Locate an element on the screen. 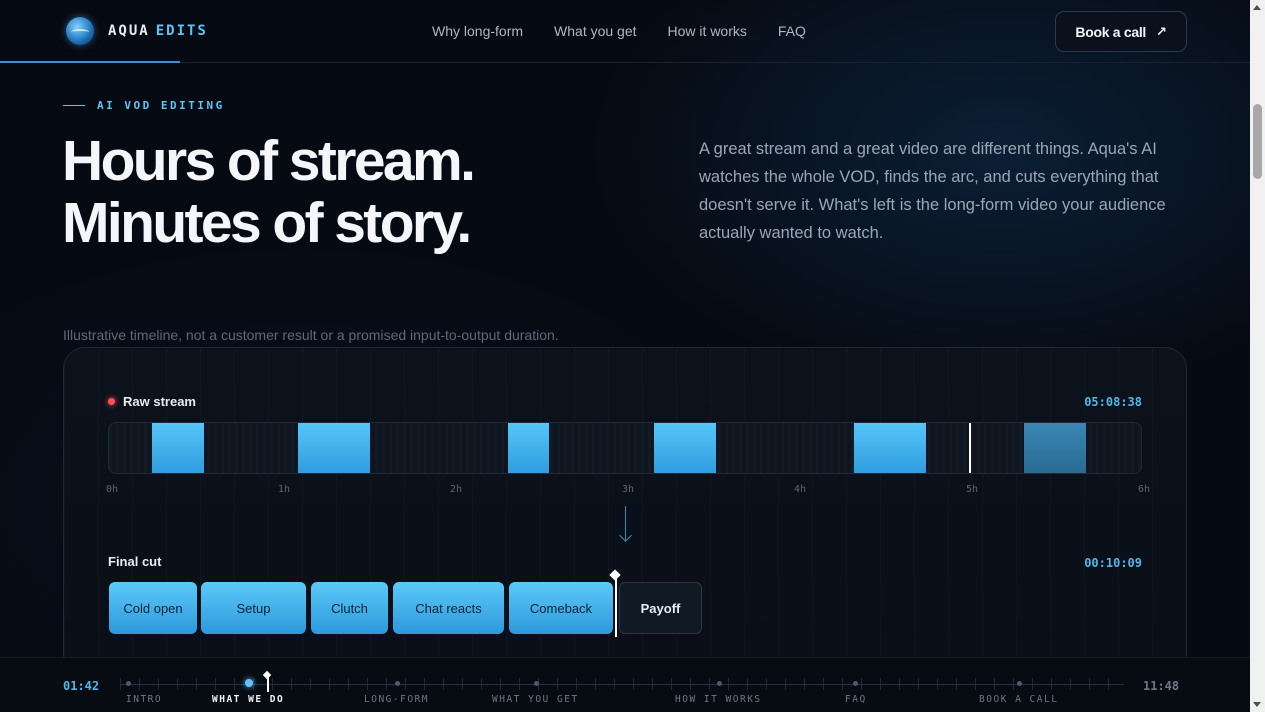 This screenshot has height=712, width=1265. raw-stream-track is located at coordinates (625, 448).